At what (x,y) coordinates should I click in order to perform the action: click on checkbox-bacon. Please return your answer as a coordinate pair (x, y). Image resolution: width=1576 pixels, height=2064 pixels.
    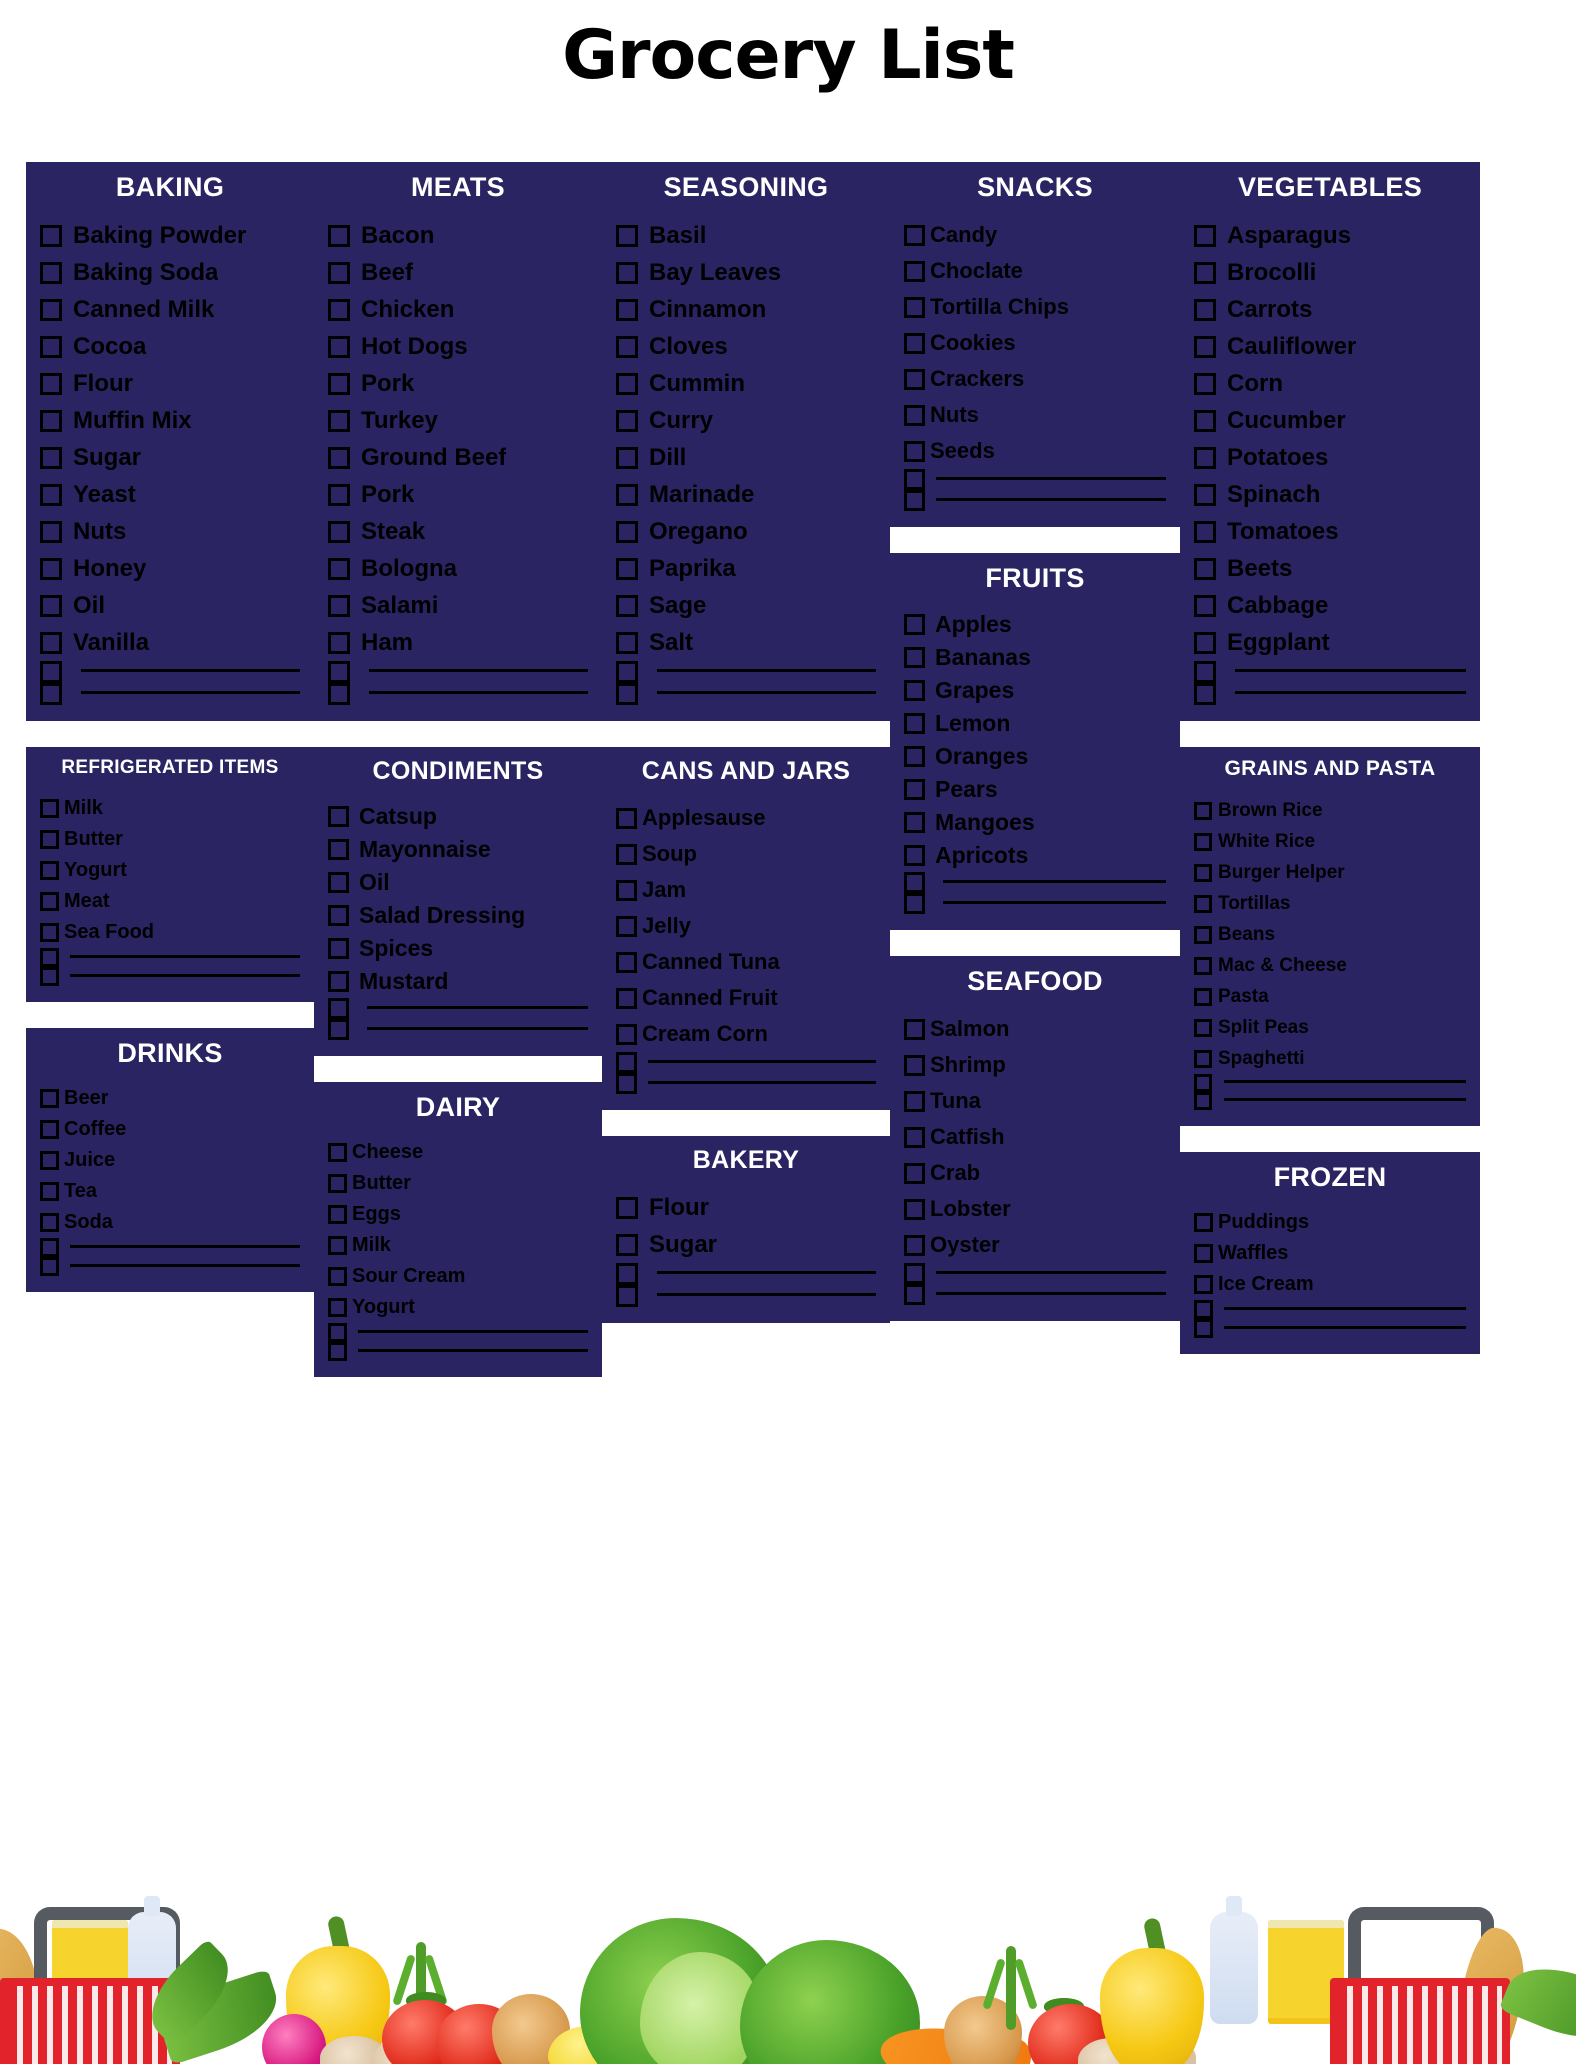
    Looking at the image, I should click on (339, 235).